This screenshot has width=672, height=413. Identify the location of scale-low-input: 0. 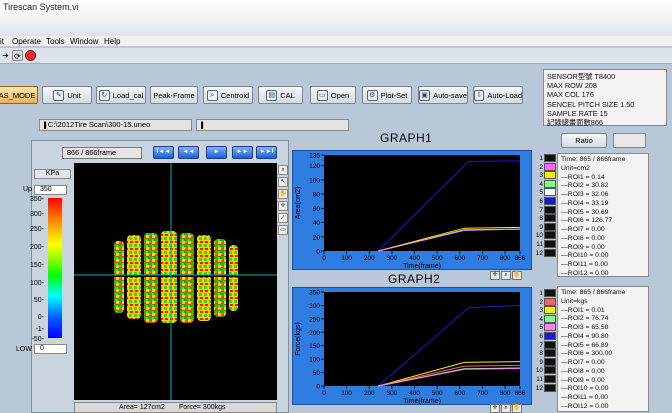
(50, 349).